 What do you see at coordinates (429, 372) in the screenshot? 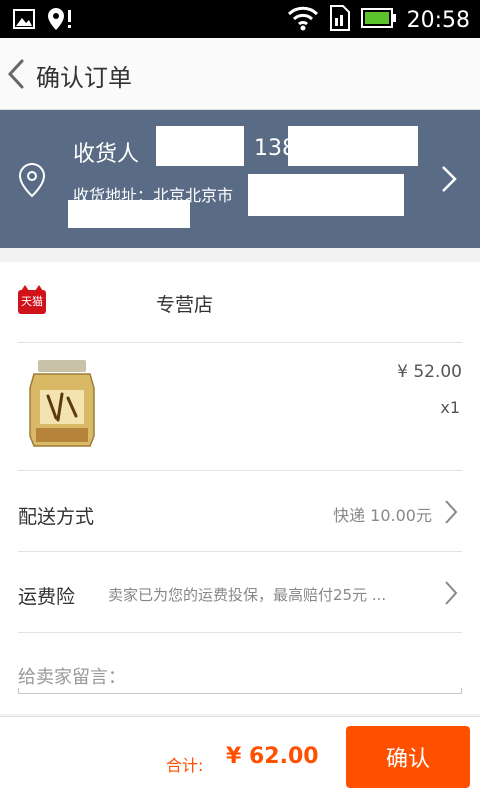
I see `product-price: ¥ 52.00` at bounding box center [429, 372].